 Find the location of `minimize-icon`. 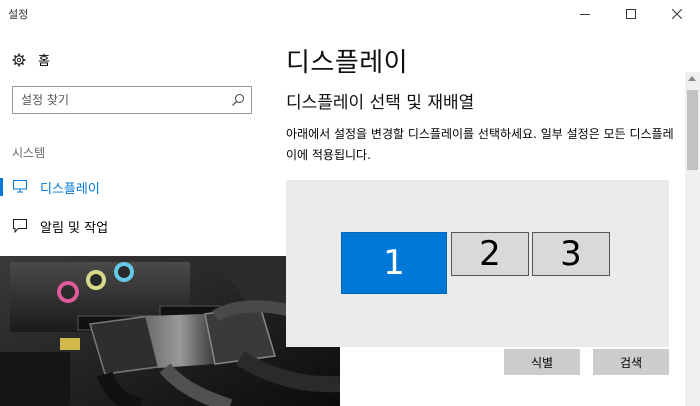

minimize-icon is located at coordinates (585, 14).